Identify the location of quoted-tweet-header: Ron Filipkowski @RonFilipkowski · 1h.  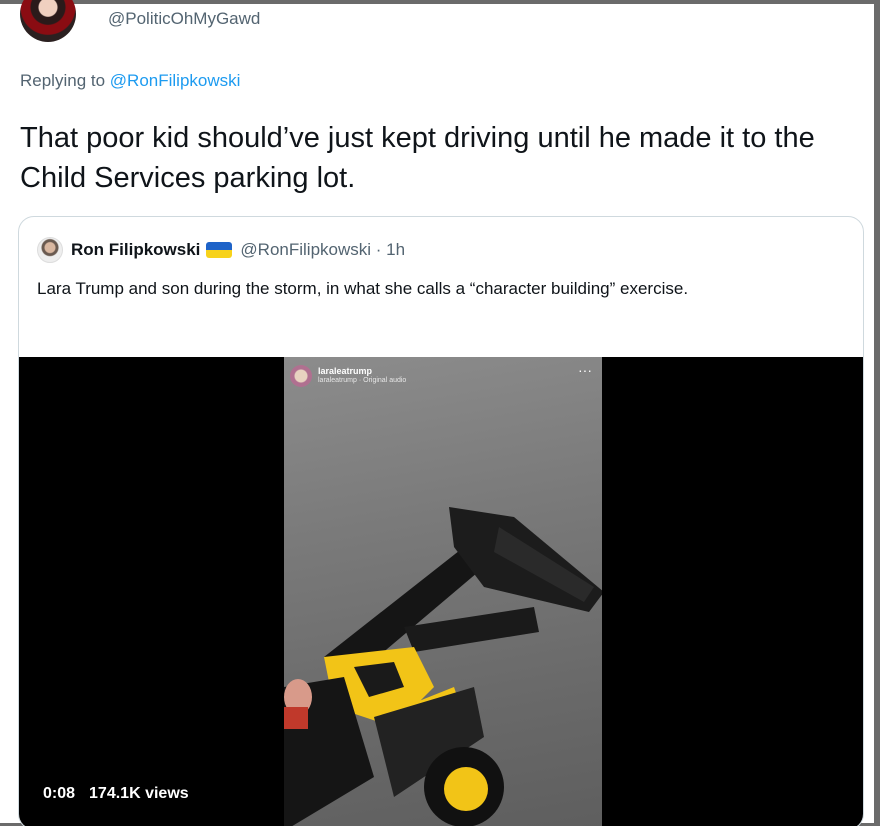
(221, 250).